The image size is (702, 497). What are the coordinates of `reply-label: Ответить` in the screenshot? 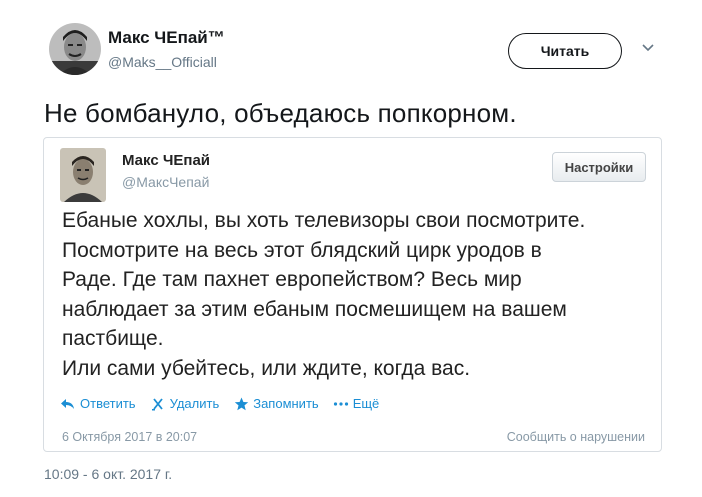 It's located at (108, 403).